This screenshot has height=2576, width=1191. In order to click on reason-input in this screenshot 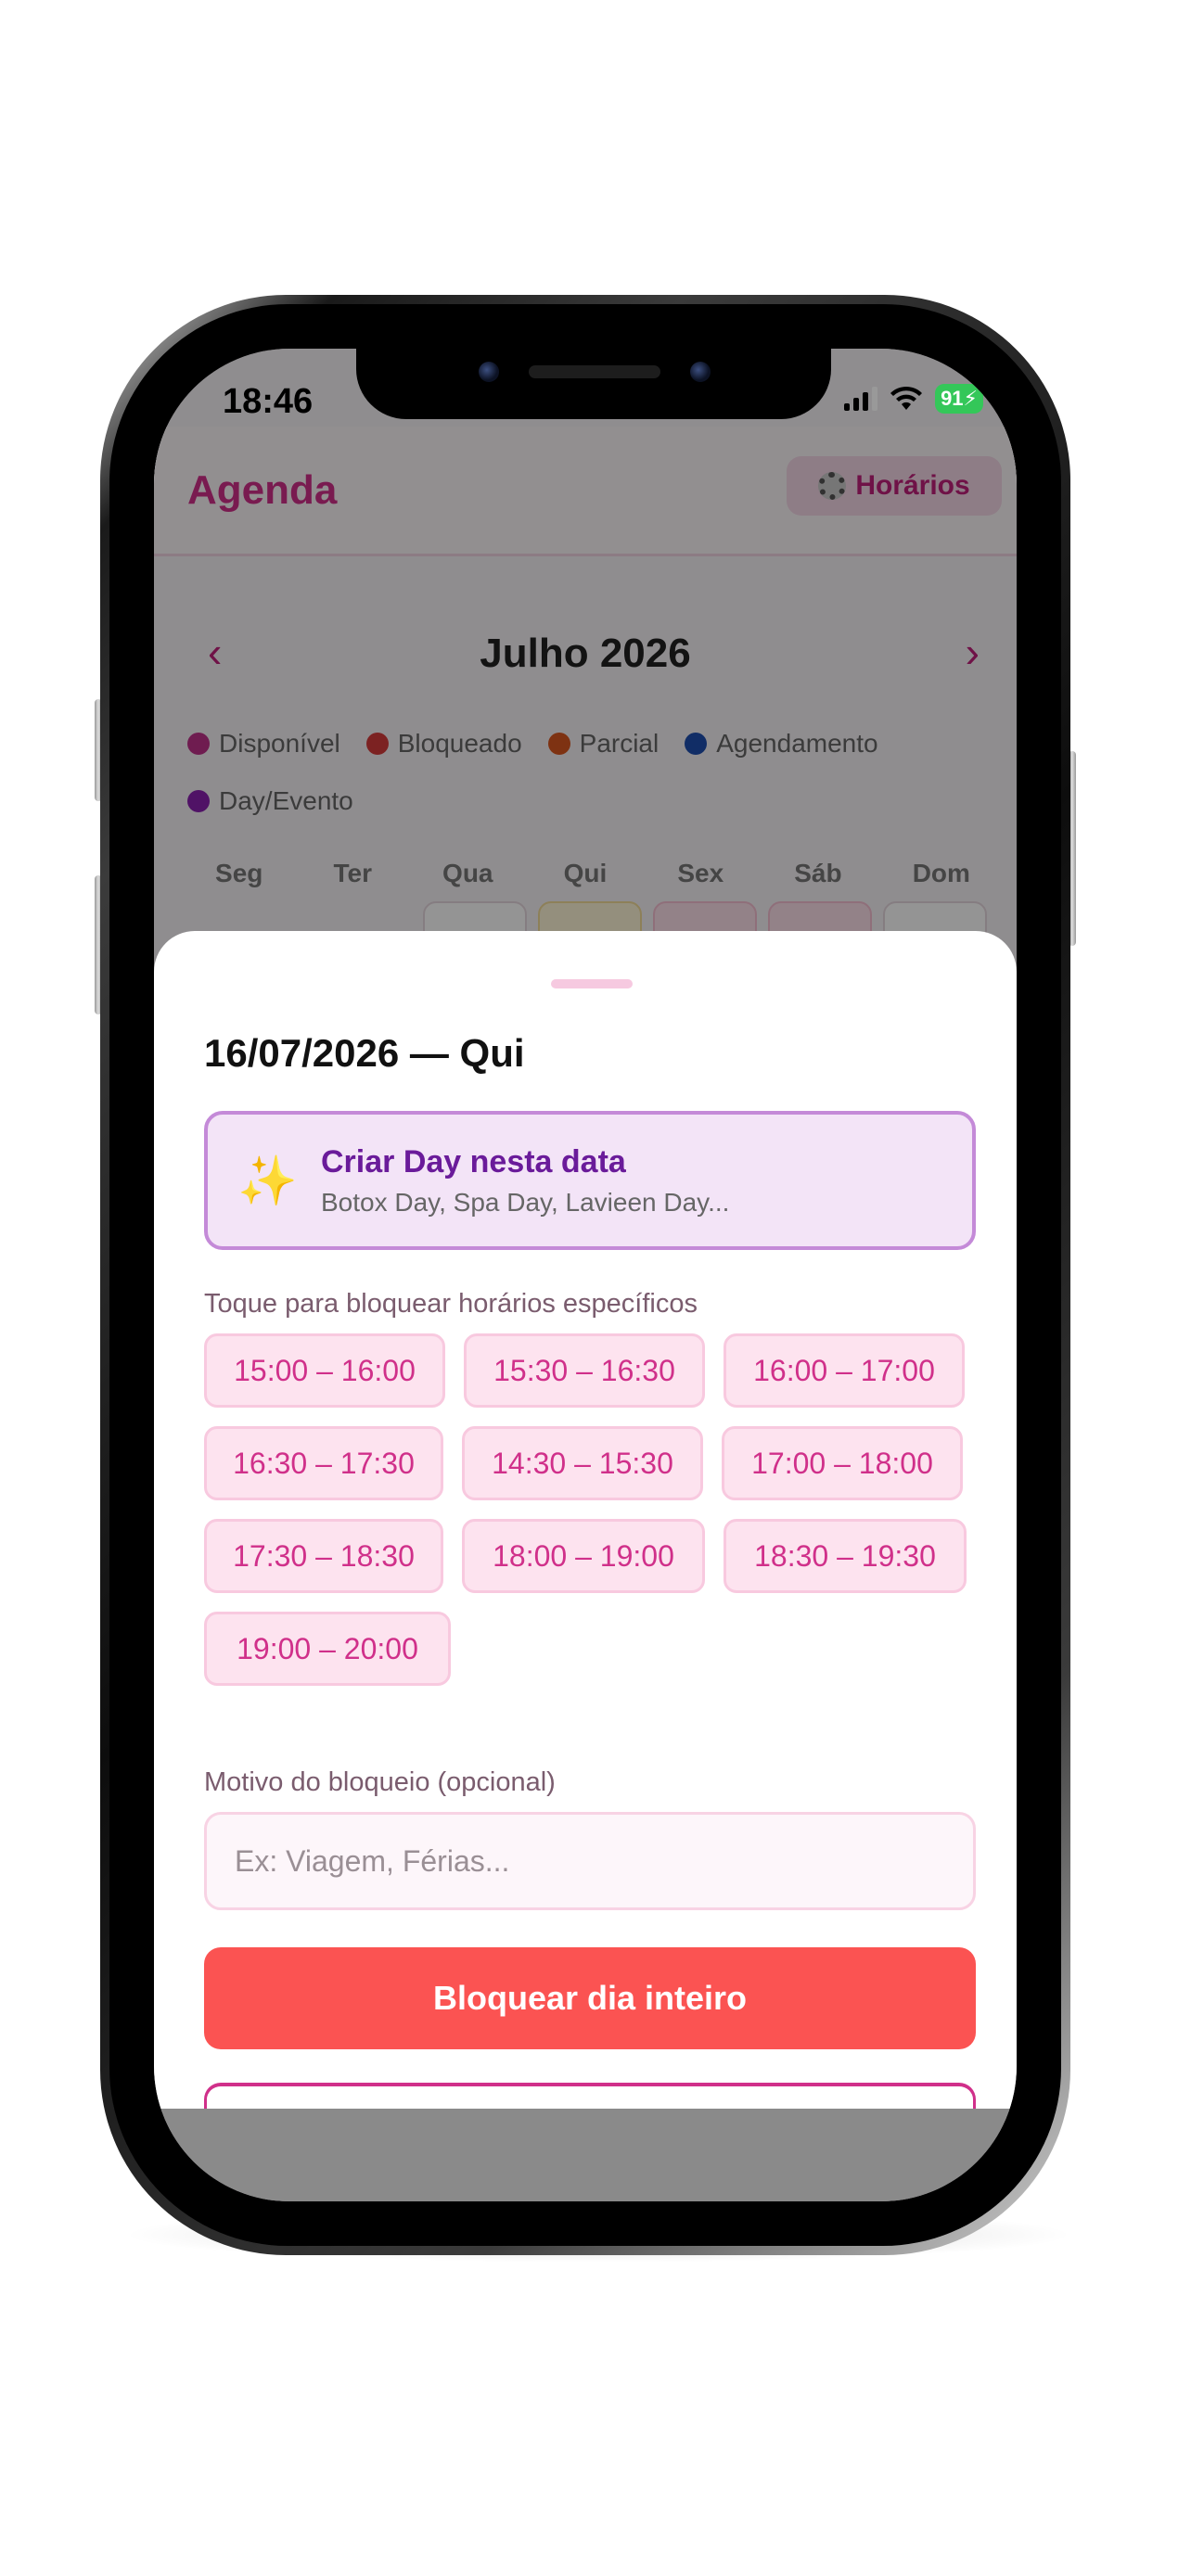, I will do `click(590, 1861)`.